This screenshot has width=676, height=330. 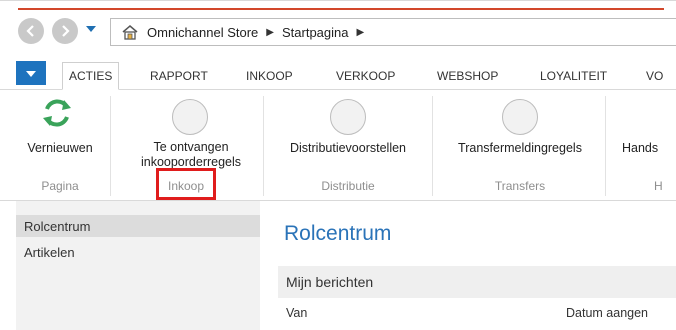 I want to click on tab-inkoop: INKOOP, so click(x=269, y=76).